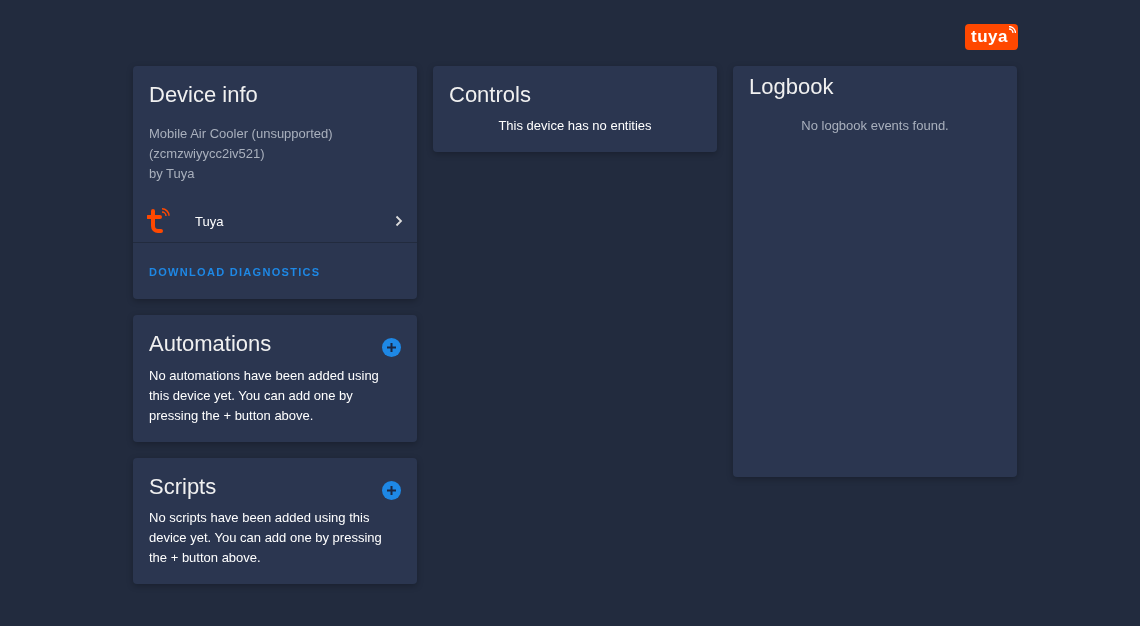 This screenshot has height=626, width=1140. What do you see at coordinates (264, 395) in the screenshot?
I see `empty-message: No automations have been added using this device yet. You can add one by pressing the + button above.` at bounding box center [264, 395].